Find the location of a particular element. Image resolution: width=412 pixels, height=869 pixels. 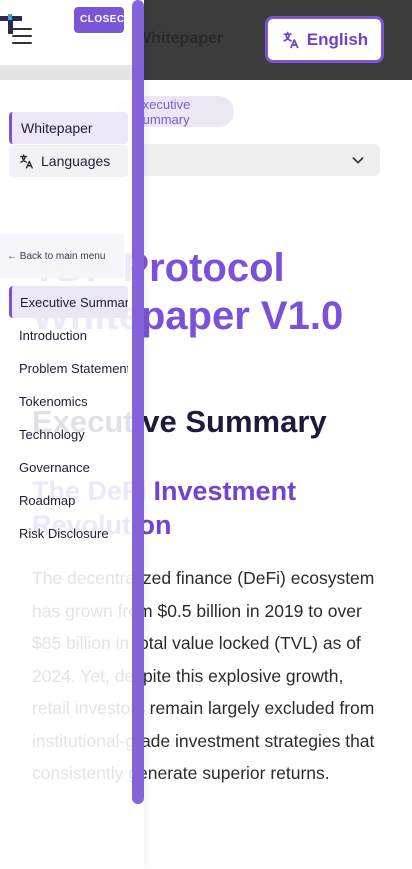

drawer-item-languages: Languages is located at coordinates (68, 161).